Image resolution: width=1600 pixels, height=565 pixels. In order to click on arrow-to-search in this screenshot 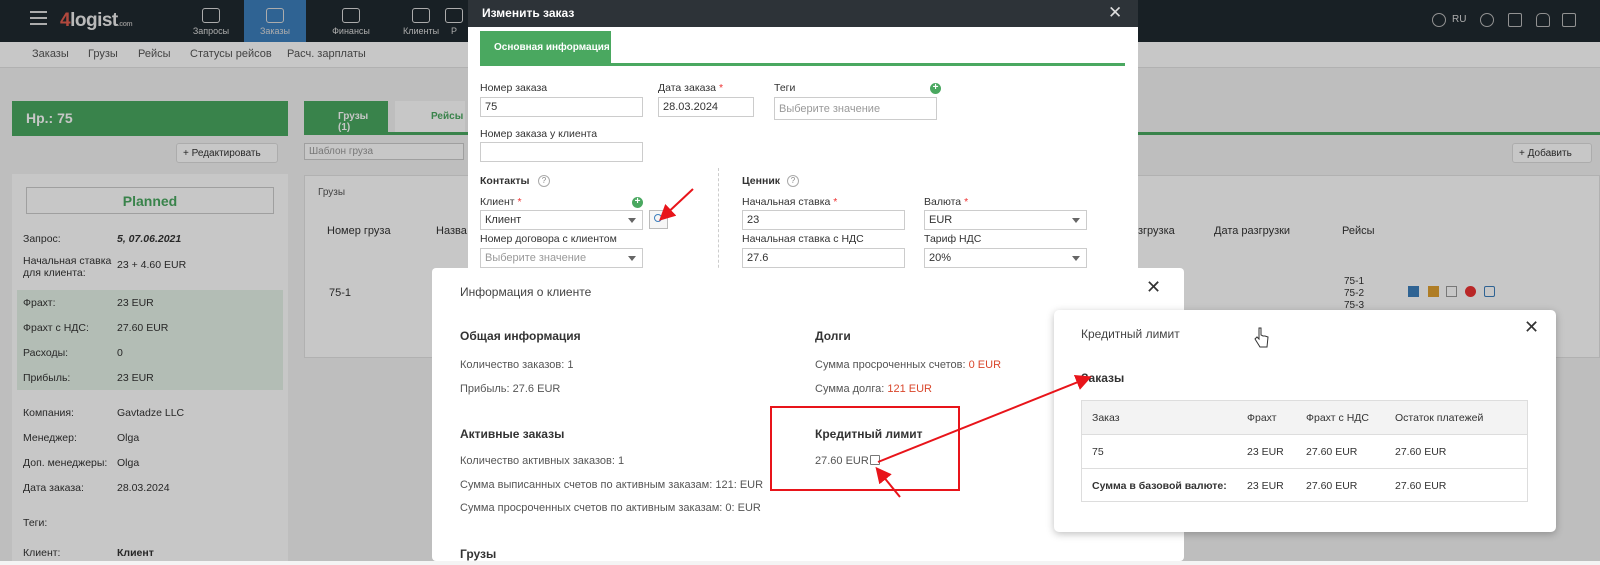, I will do `click(676, 204)`.